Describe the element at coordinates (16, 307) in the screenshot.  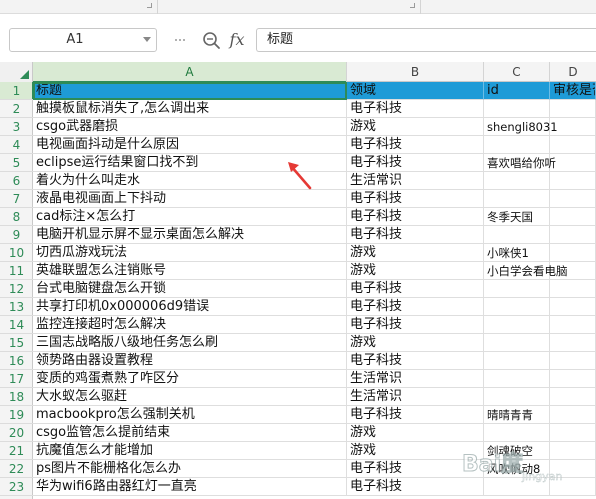
I see `row-header: 13` at that location.